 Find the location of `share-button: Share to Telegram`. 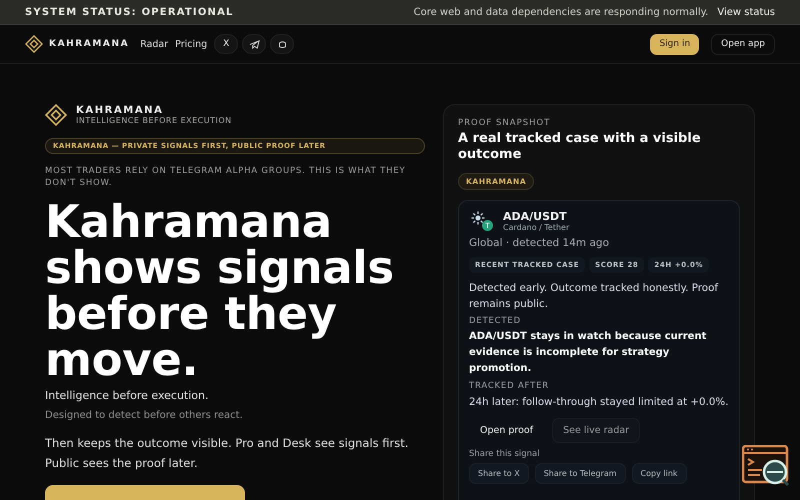

share-button: Share to Telegram is located at coordinates (580, 473).